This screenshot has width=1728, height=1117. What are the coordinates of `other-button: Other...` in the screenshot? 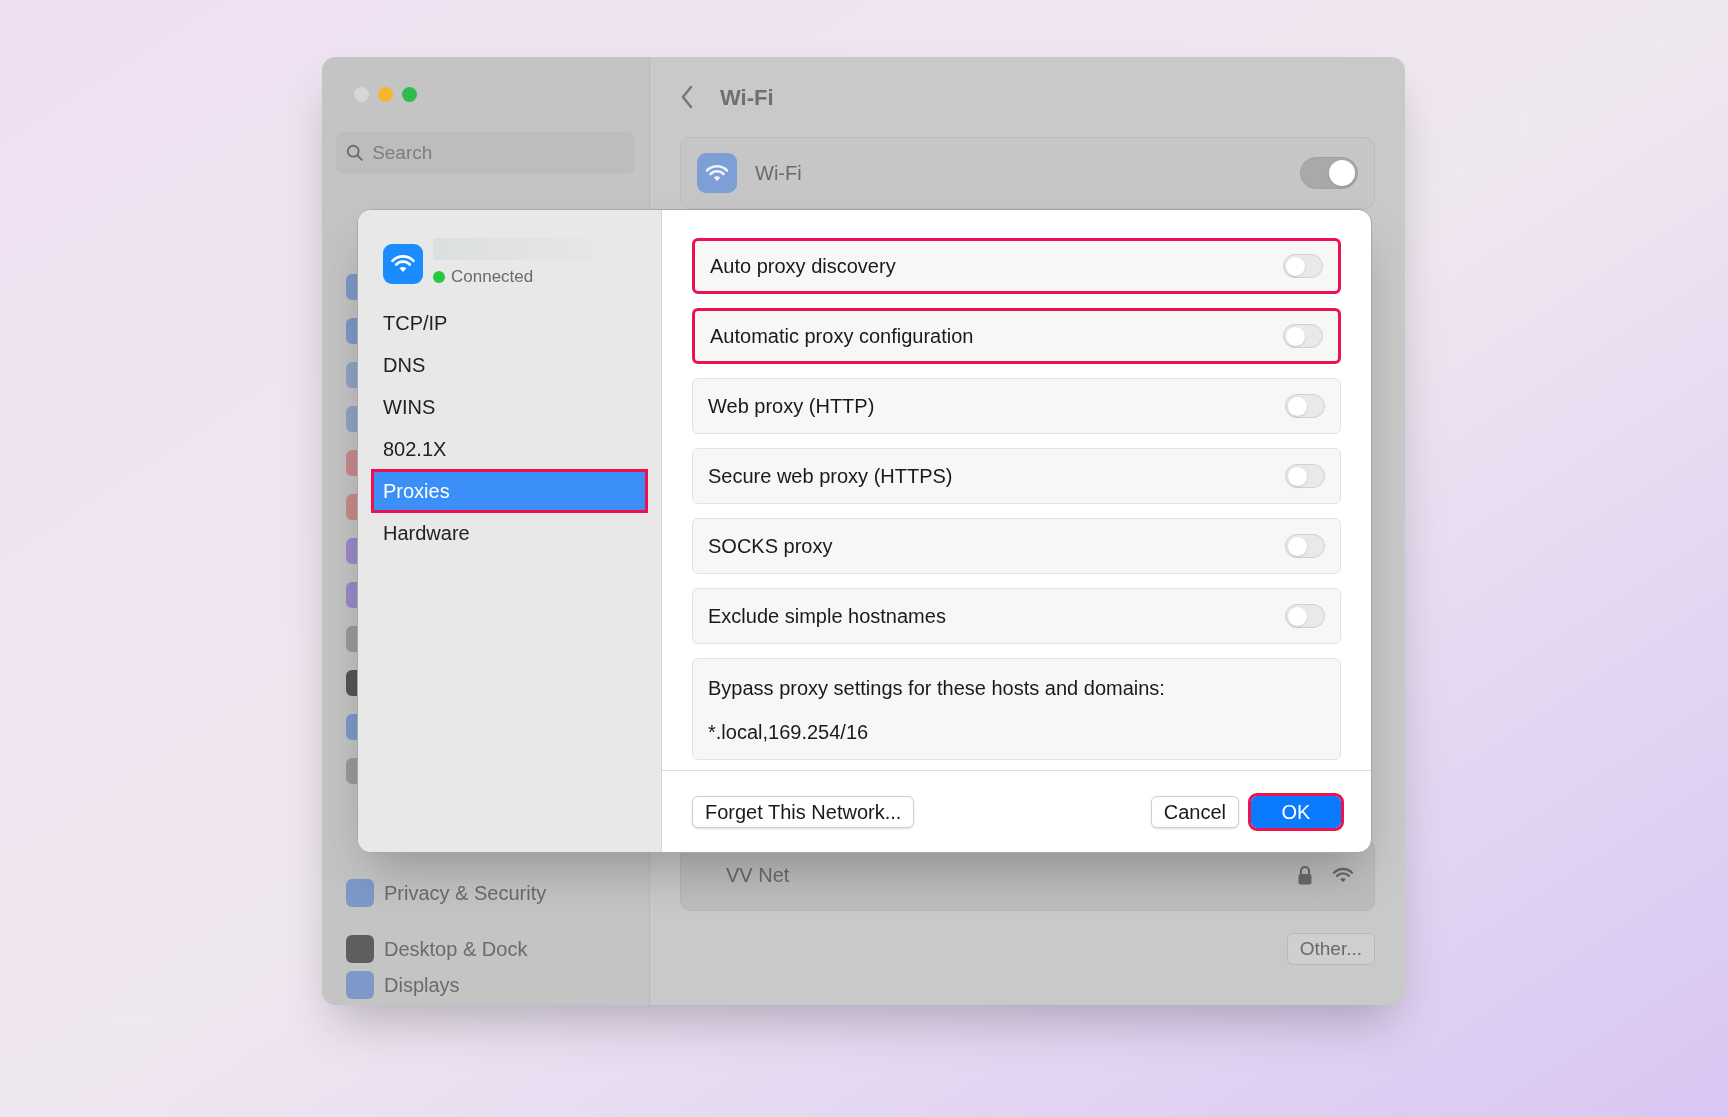 It's located at (1330, 949).